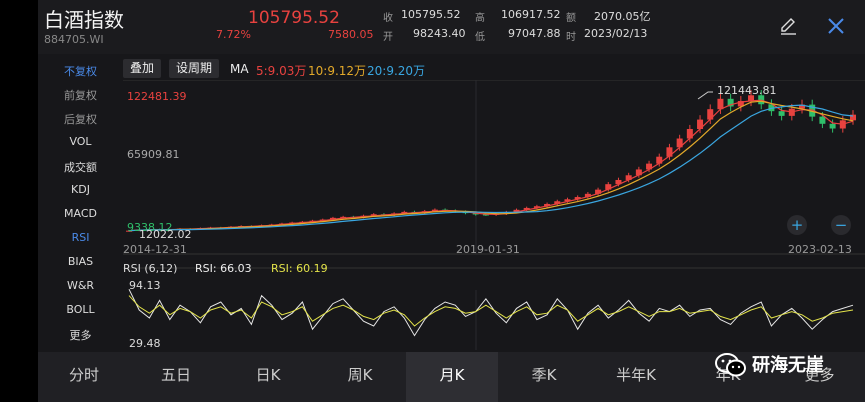  I want to click on wechat-watermark: 研海无崖, so click(780, 365).